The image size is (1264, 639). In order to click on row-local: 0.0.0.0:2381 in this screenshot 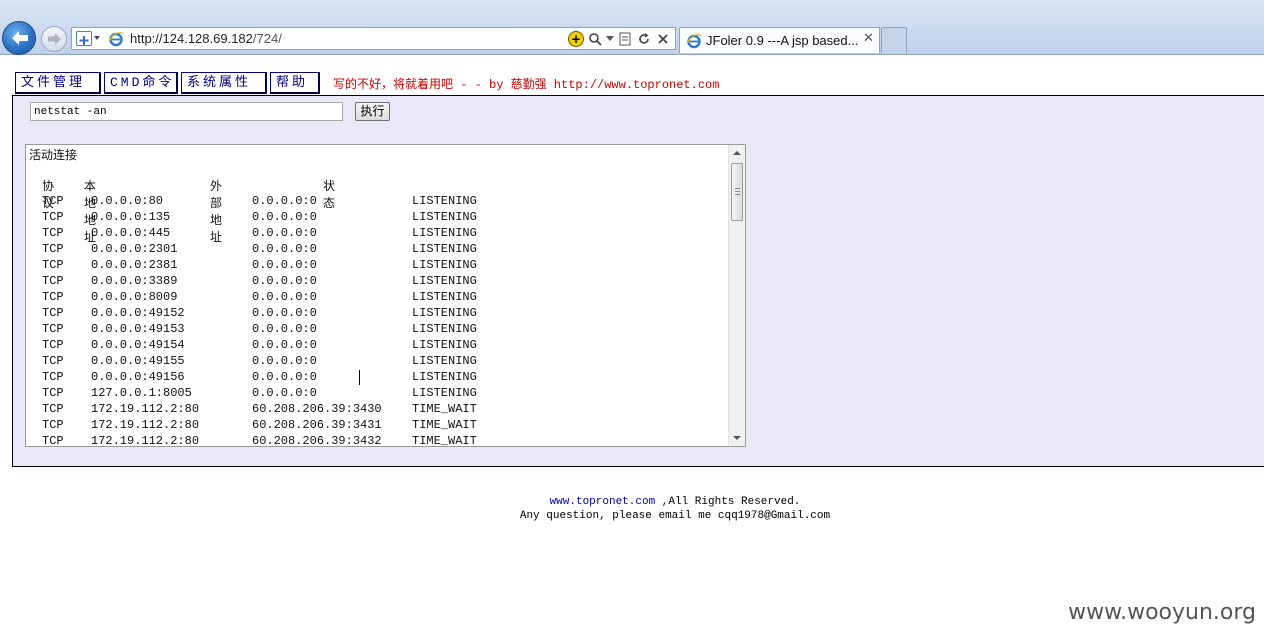, I will do `click(134, 265)`.